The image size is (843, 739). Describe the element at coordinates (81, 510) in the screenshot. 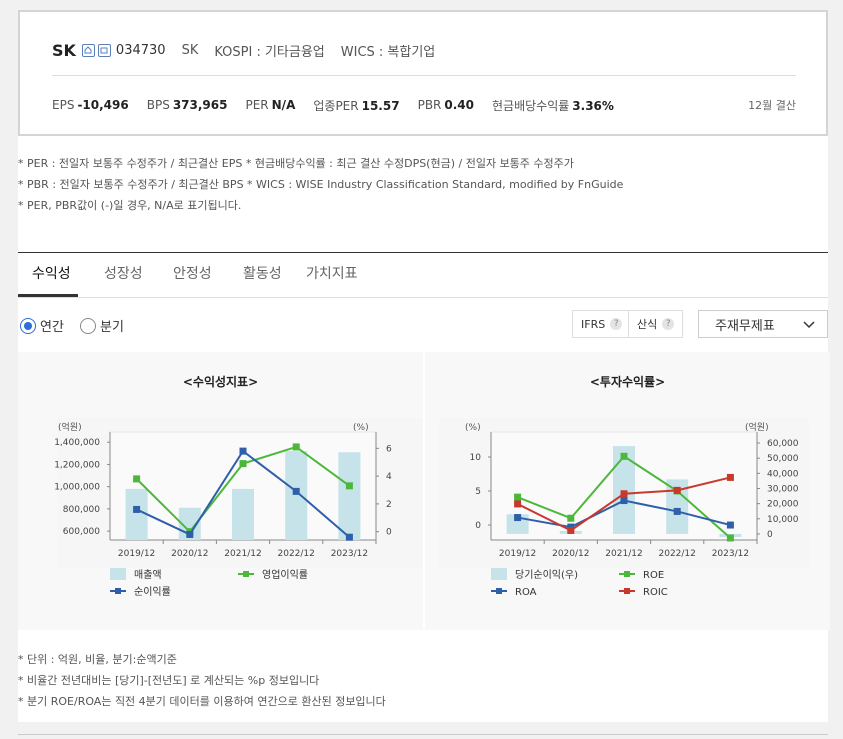

I see `tick-label-left: 800,000` at that location.